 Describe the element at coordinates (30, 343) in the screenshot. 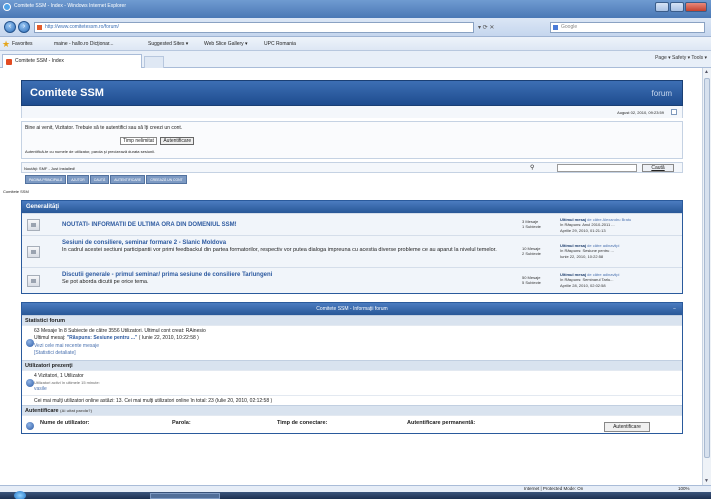

I see `stats-icon` at that location.